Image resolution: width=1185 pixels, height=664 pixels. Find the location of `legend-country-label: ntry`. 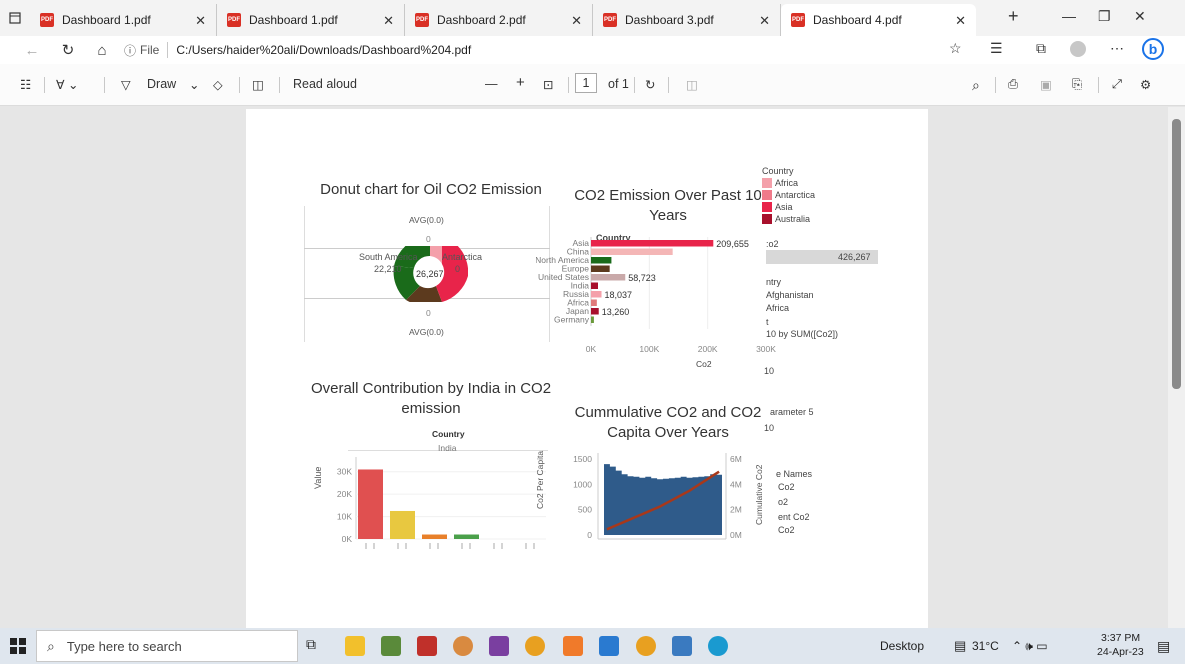

legend-country-label: ntry is located at coordinates (774, 282).